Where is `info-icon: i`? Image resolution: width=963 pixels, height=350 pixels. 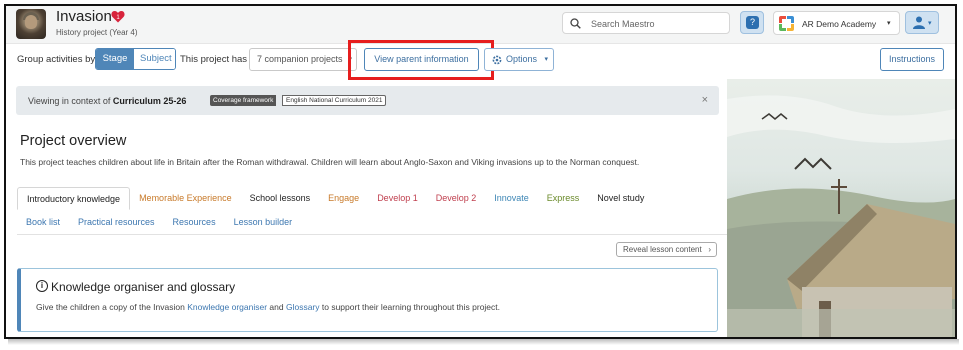
info-icon: i is located at coordinates (42, 286).